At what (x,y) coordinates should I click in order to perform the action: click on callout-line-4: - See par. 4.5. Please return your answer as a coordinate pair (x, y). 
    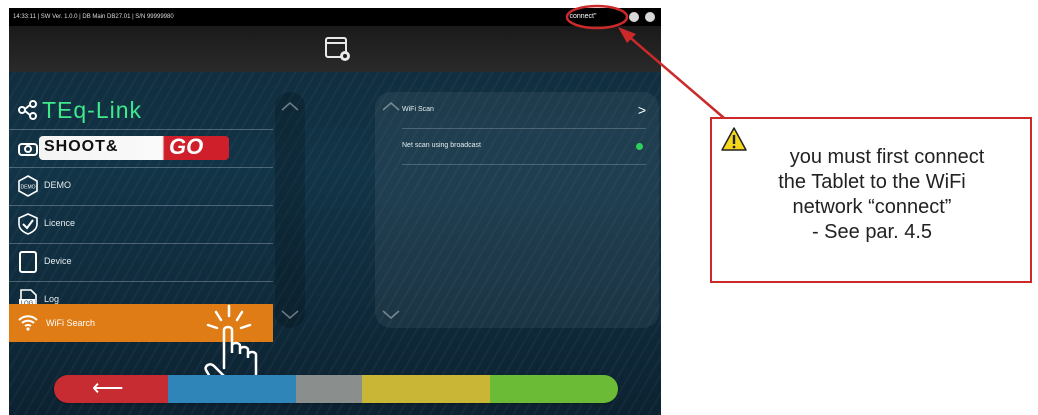
    Looking at the image, I should click on (872, 232).